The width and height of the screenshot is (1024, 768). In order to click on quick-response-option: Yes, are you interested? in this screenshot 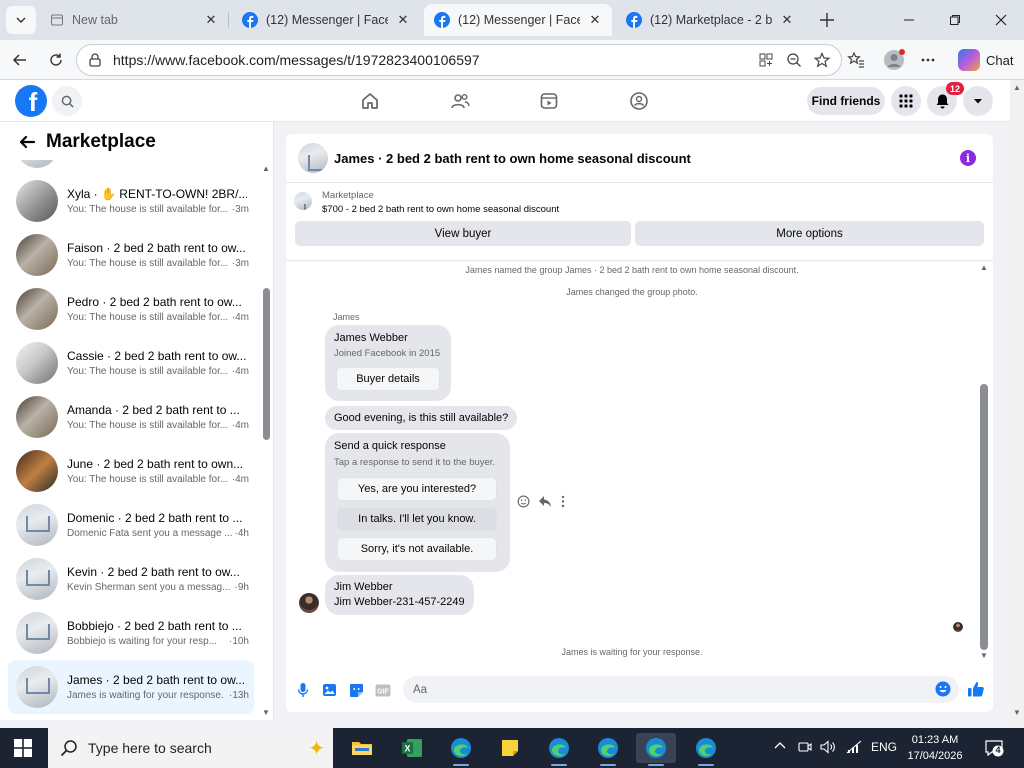, I will do `click(417, 489)`.